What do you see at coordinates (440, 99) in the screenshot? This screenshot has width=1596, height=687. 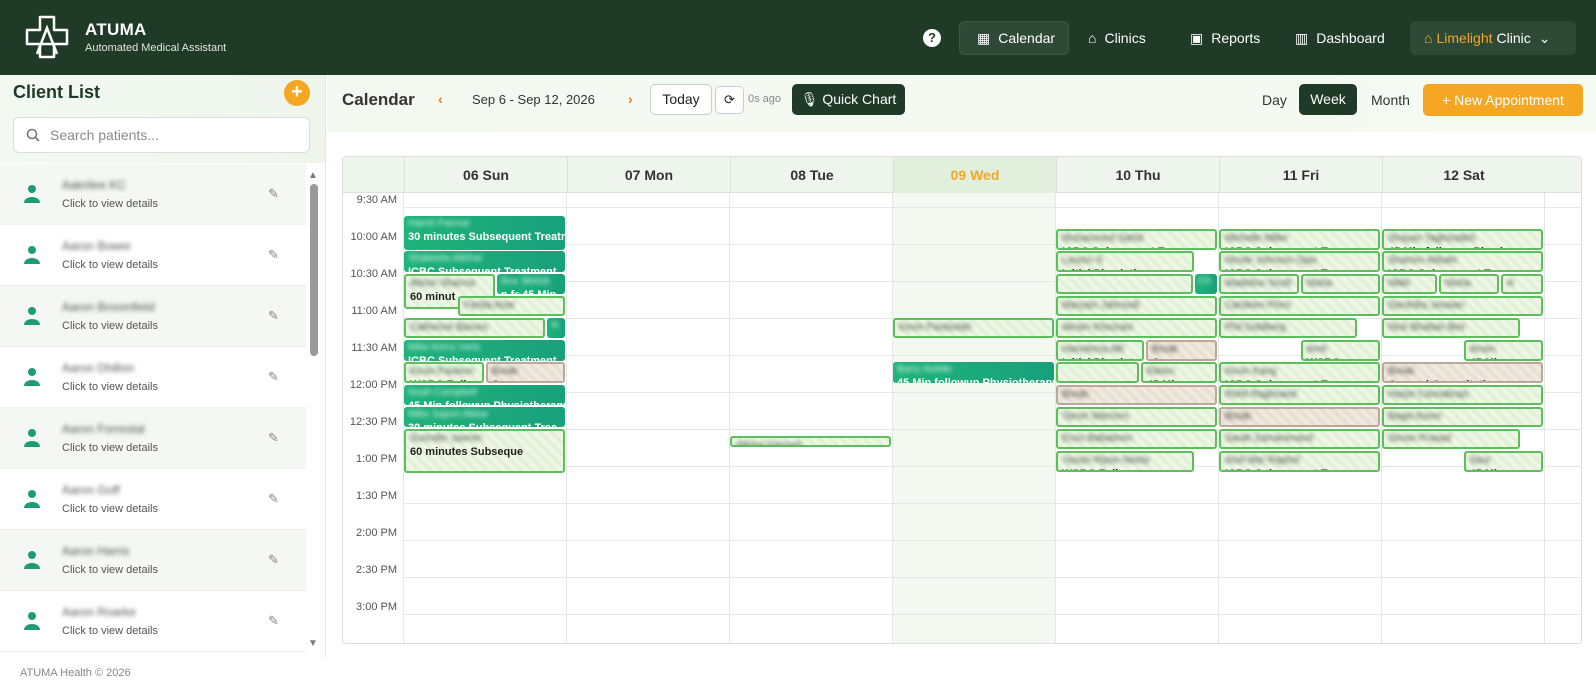 I see `prev-week-icon: ‹` at bounding box center [440, 99].